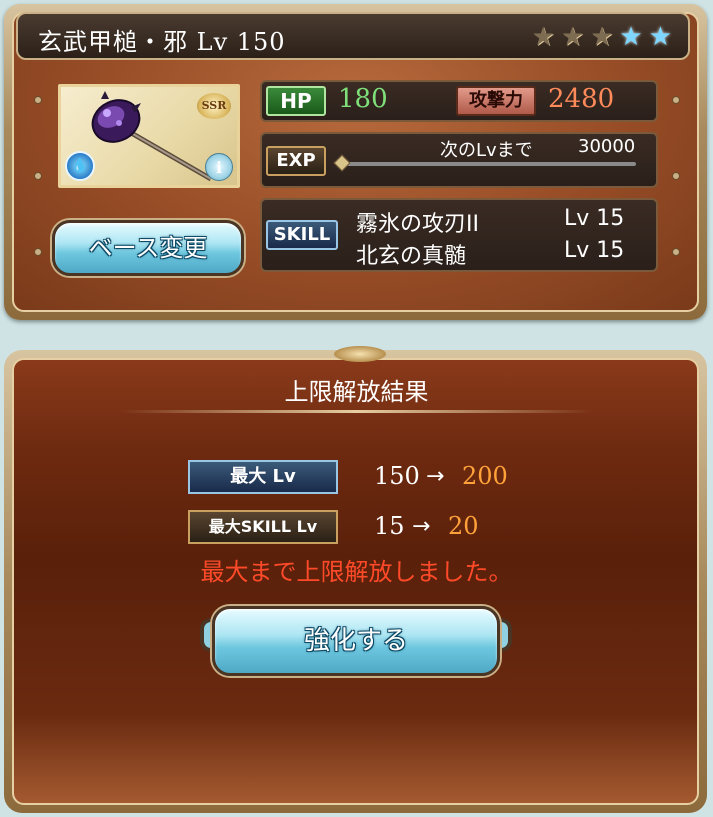  Describe the element at coordinates (263, 477) in the screenshot. I see `max-lv-label: 最大 Lv` at that location.